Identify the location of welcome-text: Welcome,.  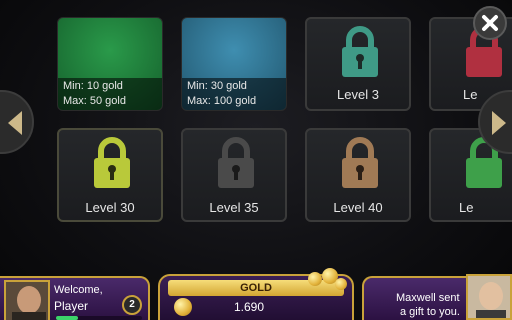
(78, 290).